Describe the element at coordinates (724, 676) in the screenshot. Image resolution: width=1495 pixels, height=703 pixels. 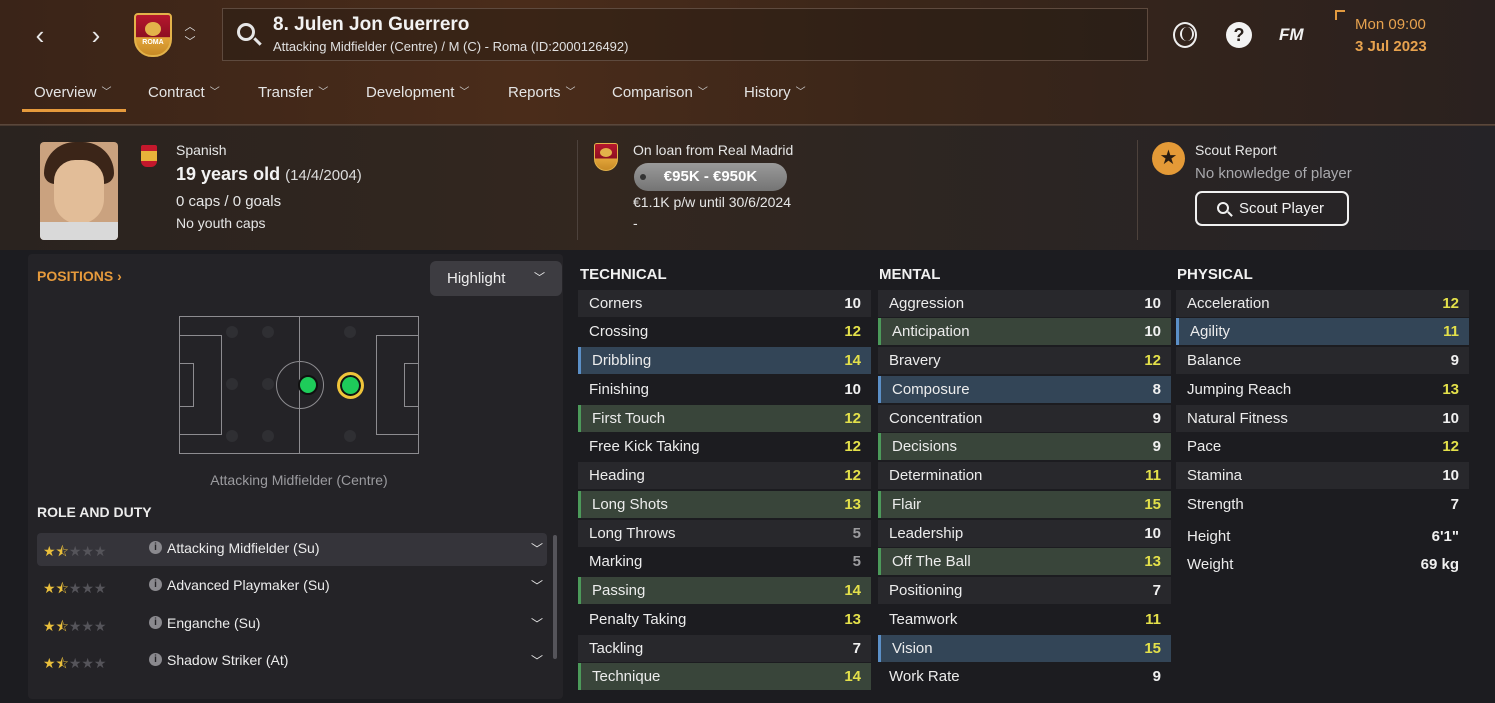
I see `attribute-row: Technique 14` at that location.